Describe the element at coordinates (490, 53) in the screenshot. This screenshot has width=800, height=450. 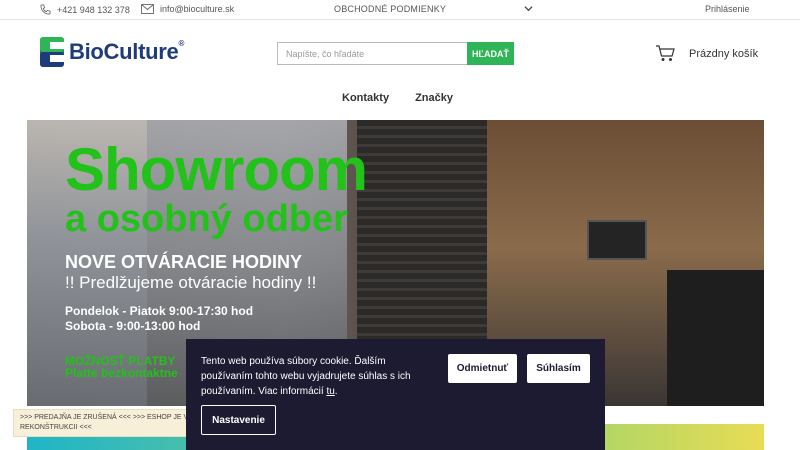
I see `search-button: HĽADAŤ` at that location.